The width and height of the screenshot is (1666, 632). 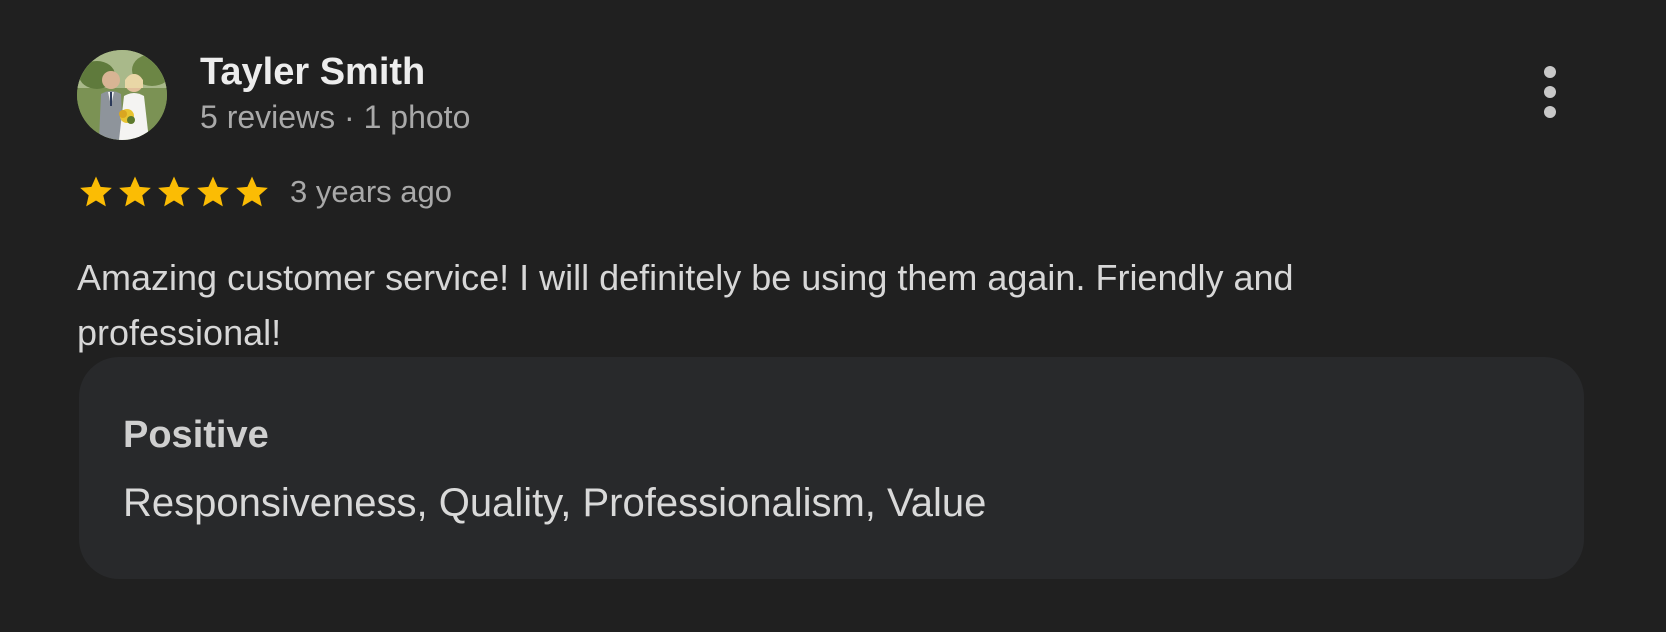 I want to click on review-date: 3 years ago, so click(x=371, y=191).